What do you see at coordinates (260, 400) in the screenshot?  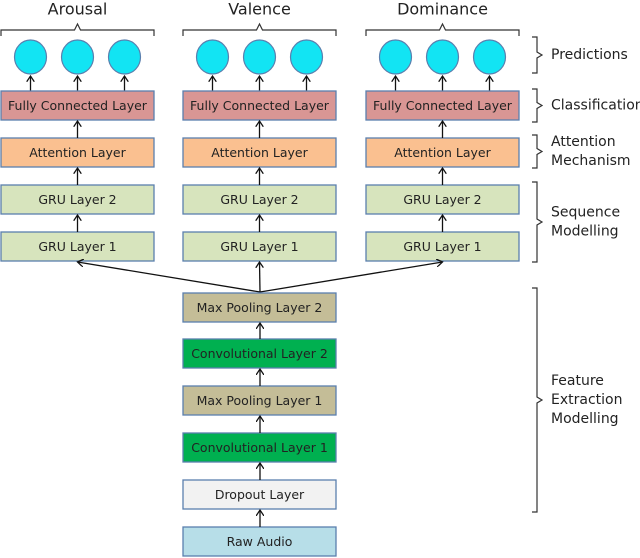 I see `max-pooling-layer-1-label: Max Pooling Layer 1` at bounding box center [260, 400].